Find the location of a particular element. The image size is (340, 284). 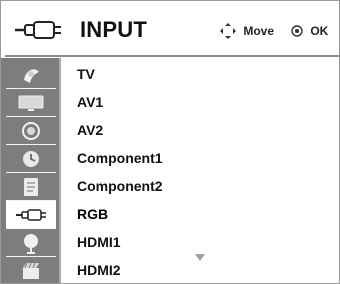

move-hint: Move is located at coordinates (247, 31).